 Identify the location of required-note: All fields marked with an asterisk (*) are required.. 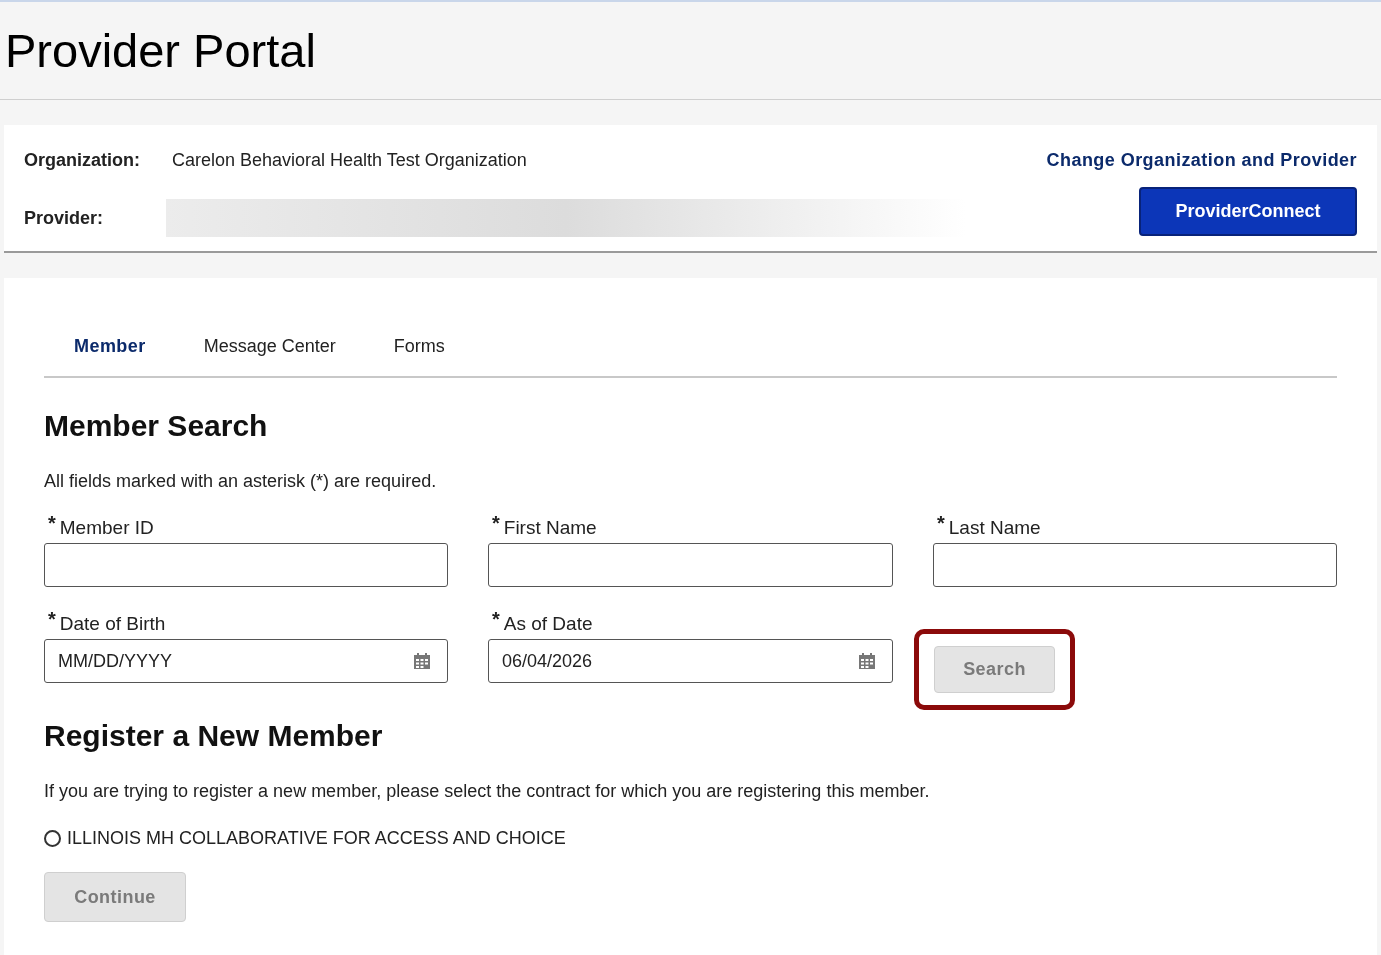
(241, 481).